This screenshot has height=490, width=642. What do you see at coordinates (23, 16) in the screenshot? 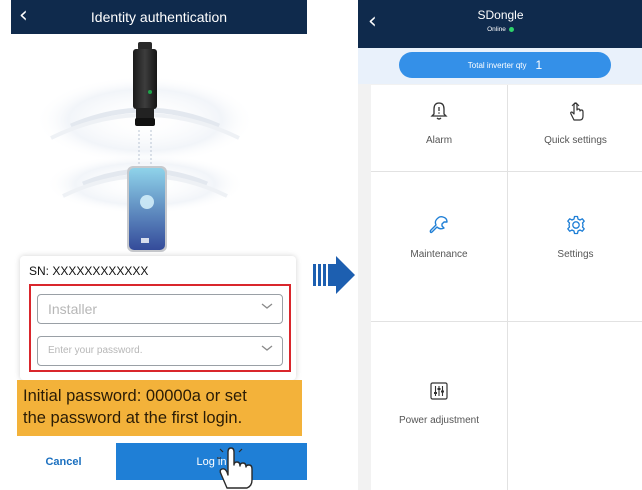
I see `back-chevron-icon: ‹` at bounding box center [23, 16].